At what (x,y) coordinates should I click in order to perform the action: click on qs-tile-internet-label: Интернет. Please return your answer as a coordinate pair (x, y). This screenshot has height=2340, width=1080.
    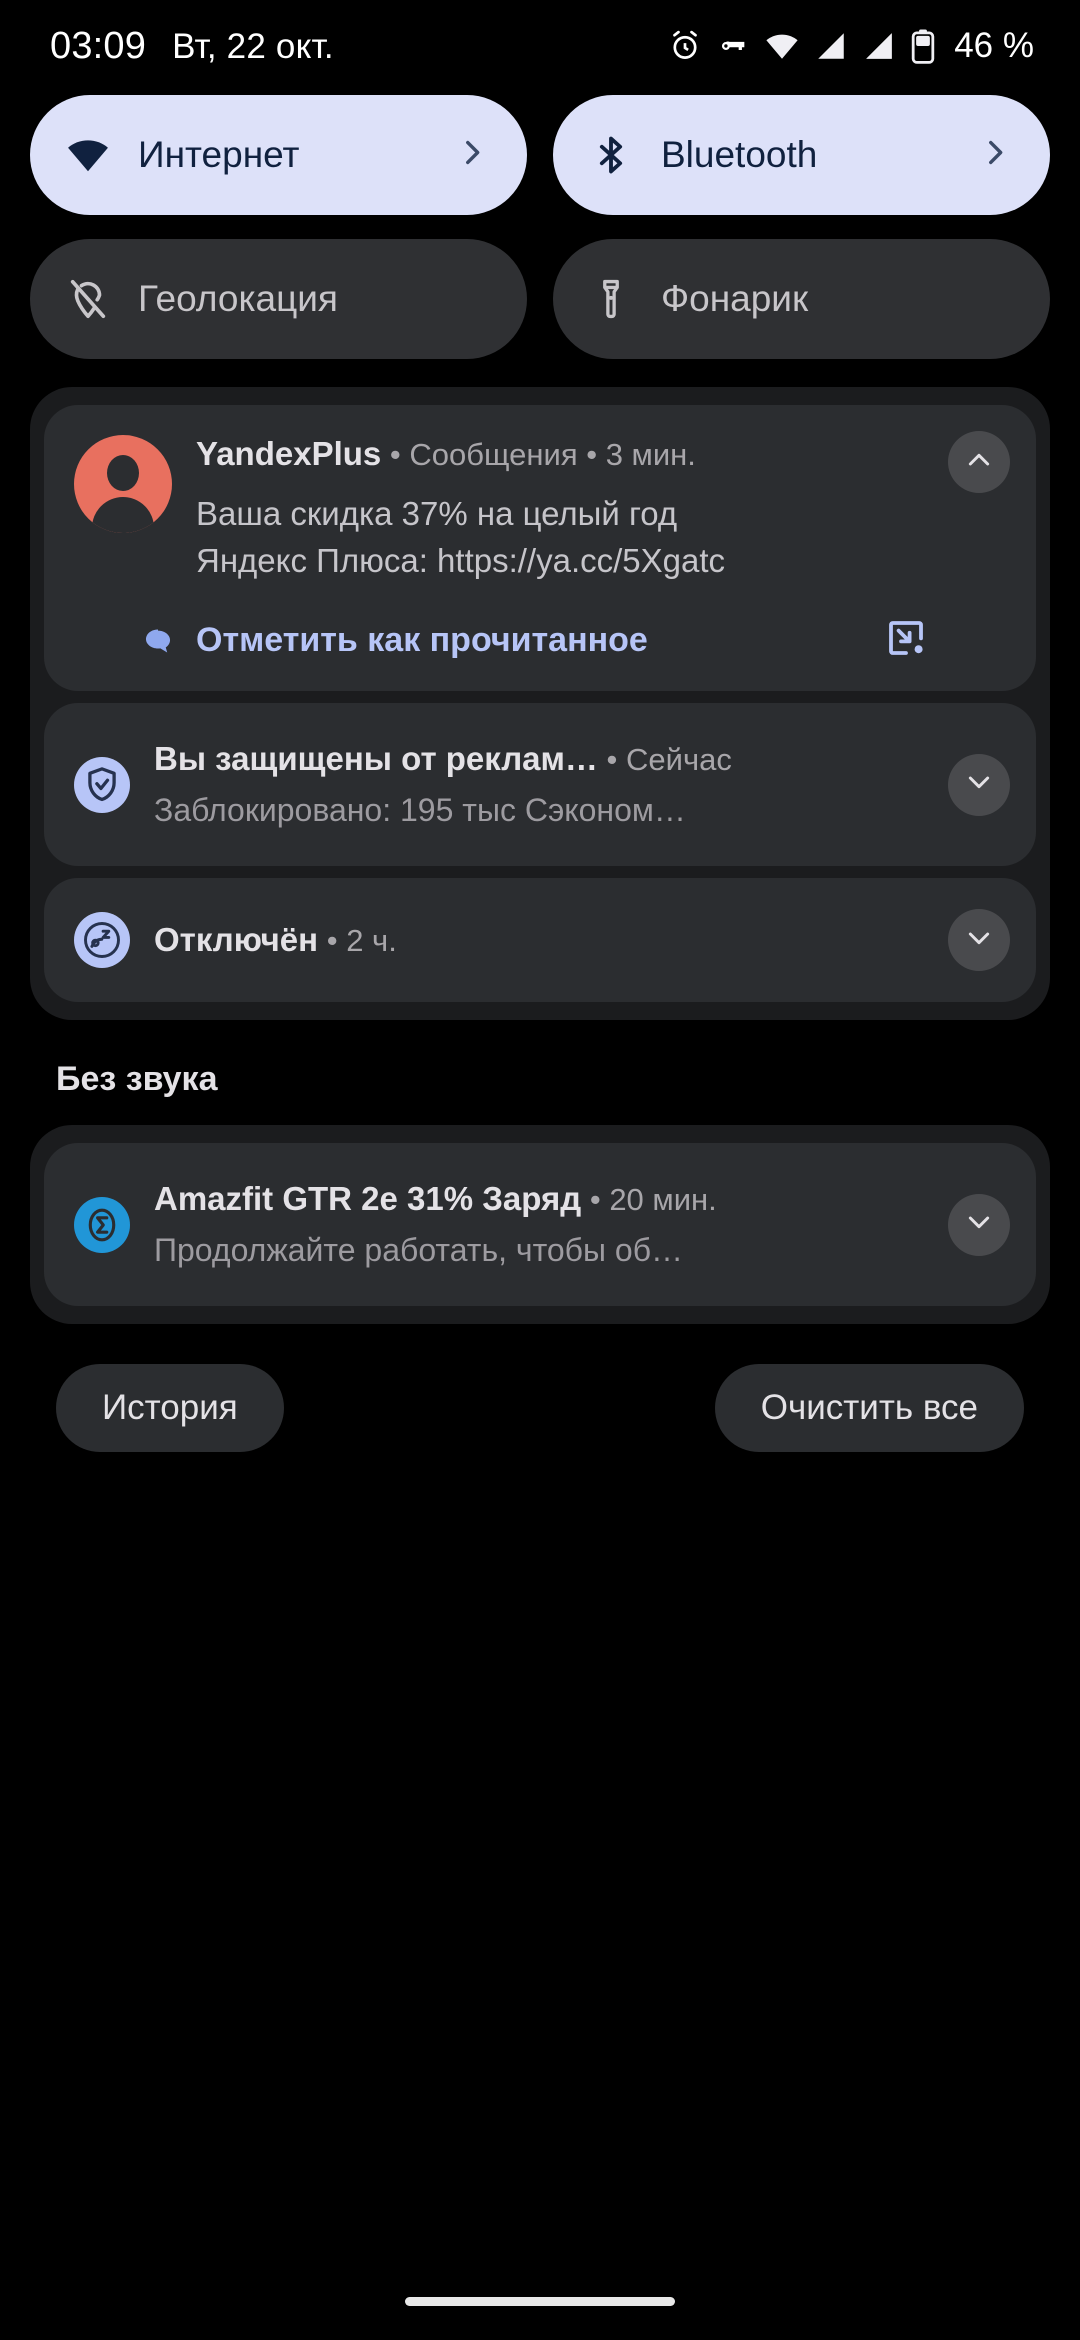
    Looking at the image, I should click on (219, 154).